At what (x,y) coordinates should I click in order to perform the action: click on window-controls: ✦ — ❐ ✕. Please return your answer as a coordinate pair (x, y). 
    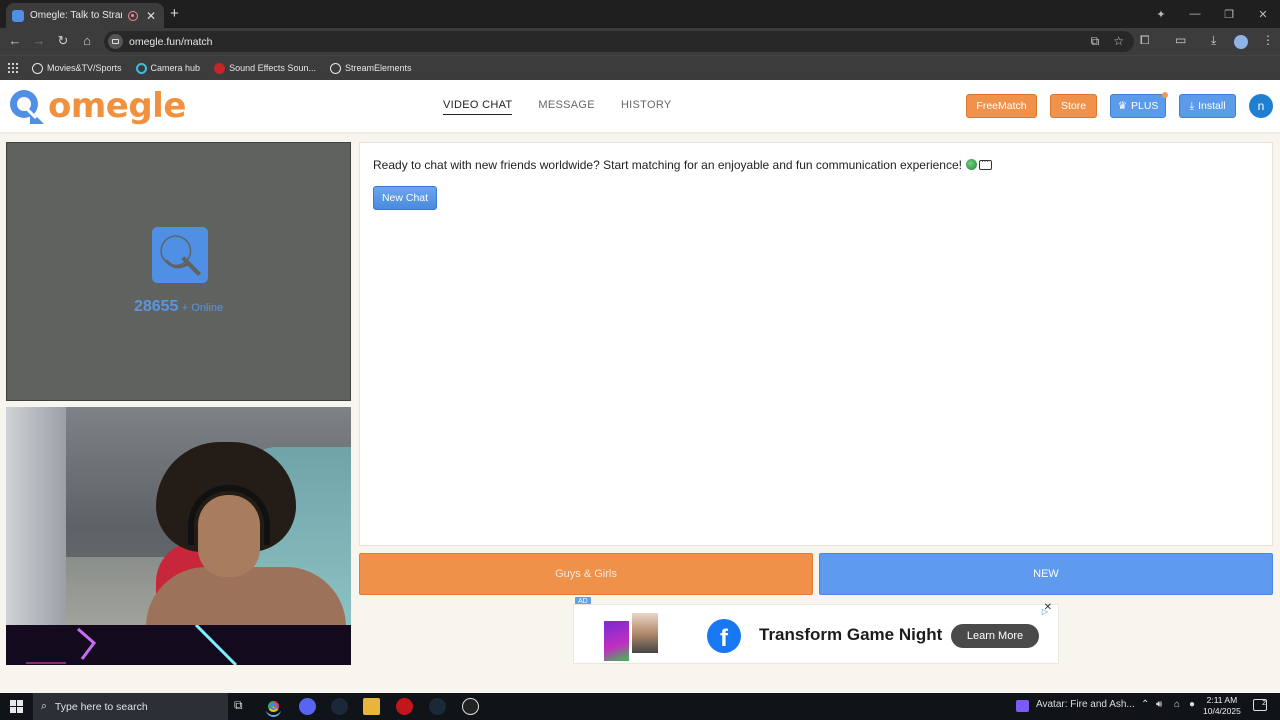
    Looking at the image, I should click on (1212, 14).